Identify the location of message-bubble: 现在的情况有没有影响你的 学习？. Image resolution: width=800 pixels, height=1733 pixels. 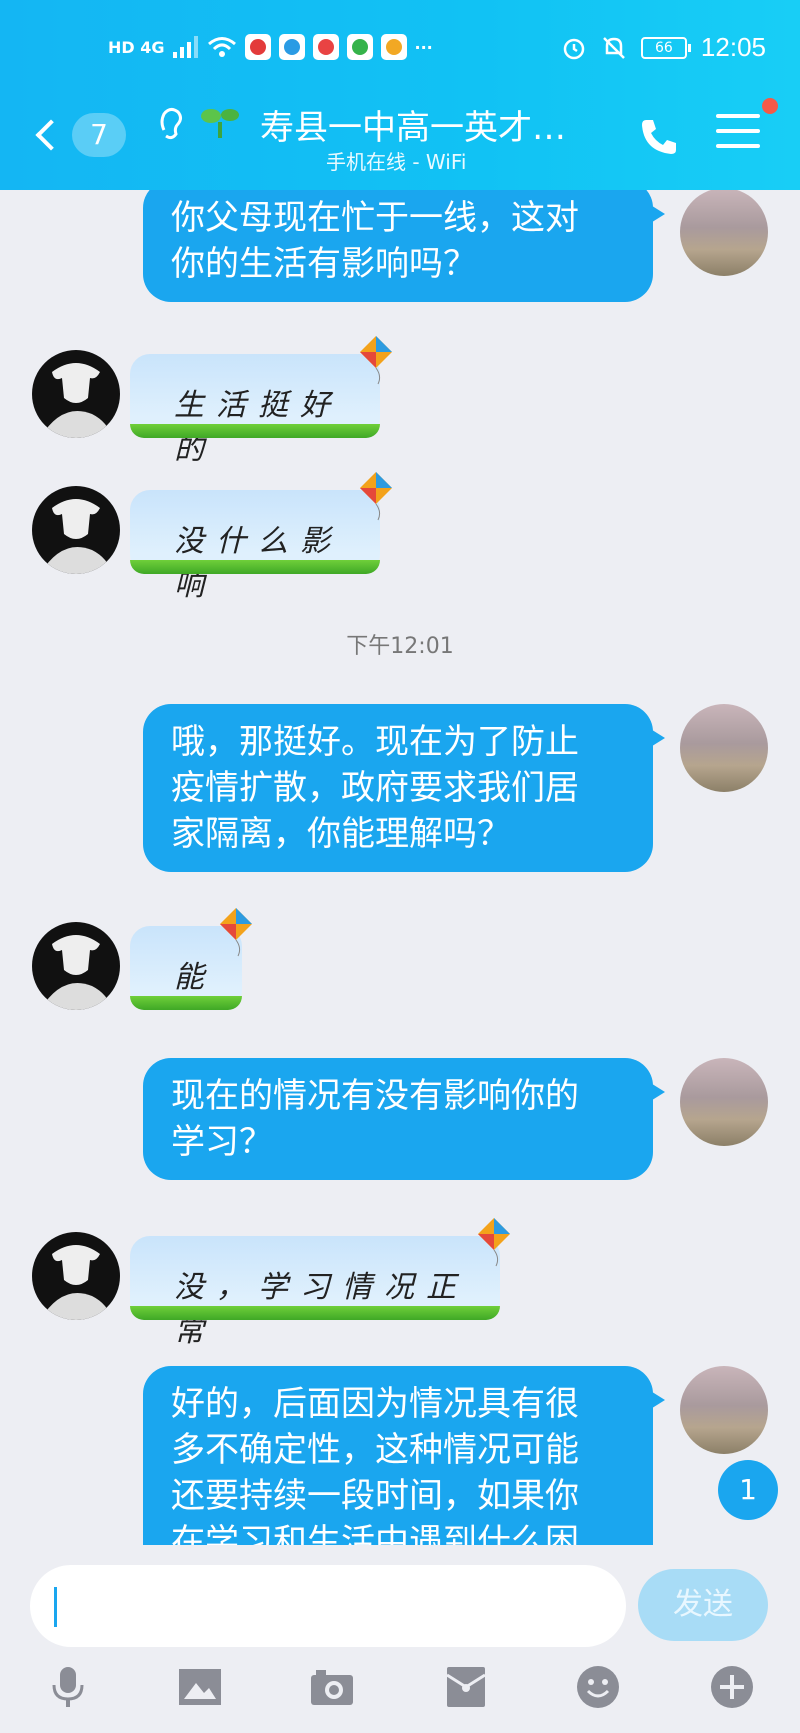
(404, 1119).